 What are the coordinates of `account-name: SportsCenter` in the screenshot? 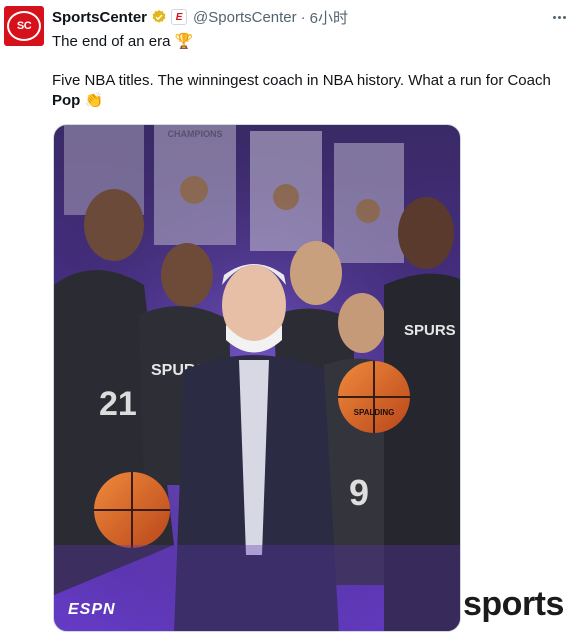 It's located at (99, 17).